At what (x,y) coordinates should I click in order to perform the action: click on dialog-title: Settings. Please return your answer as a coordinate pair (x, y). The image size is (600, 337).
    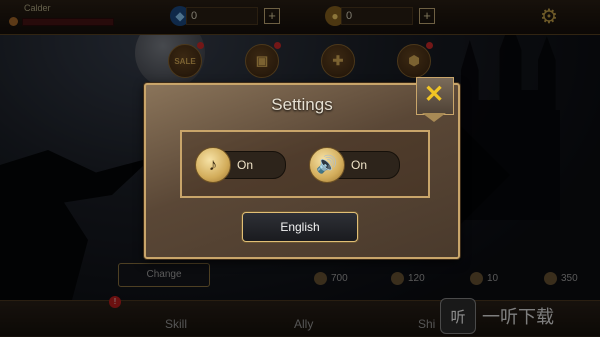
    Looking at the image, I should click on (302, 104).